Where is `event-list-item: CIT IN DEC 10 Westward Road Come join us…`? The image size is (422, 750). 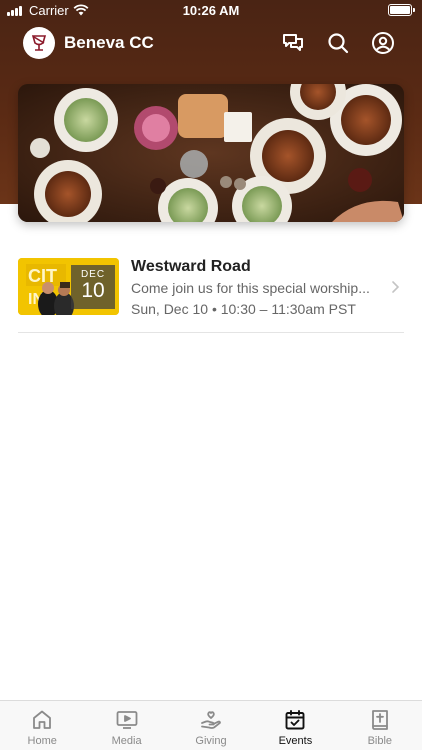
event-list-item: CIT IN DEC 10 Westward Road Come join us… is located at coordinates (211, 295).